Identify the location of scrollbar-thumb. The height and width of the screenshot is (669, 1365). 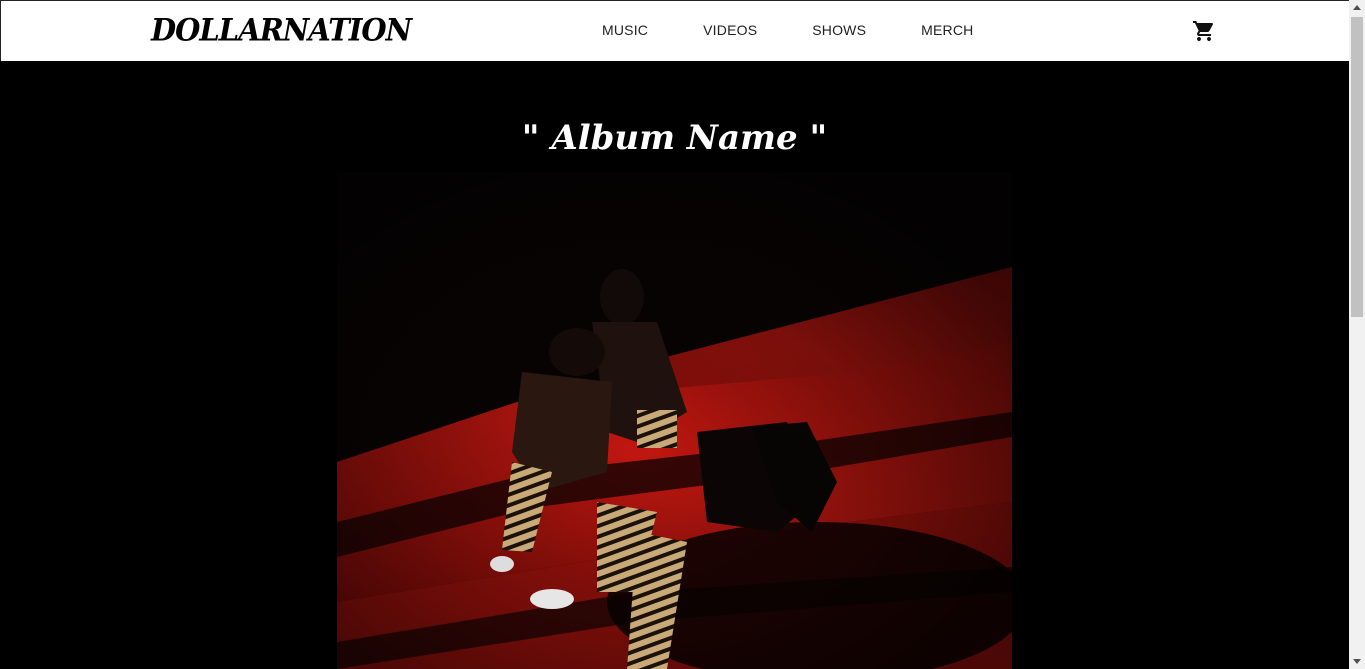
(1357, 167).